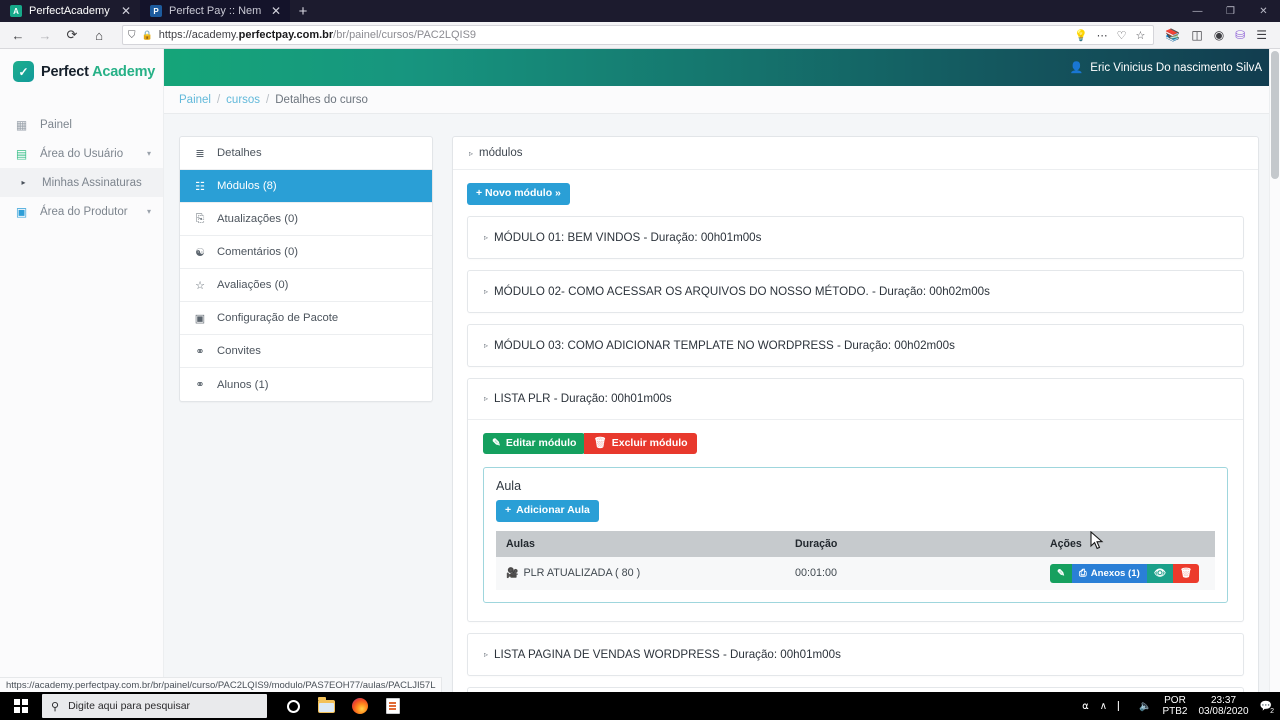 The height and width of the screenshot is (720, 1280). I want to click on file-icon: ⎘, so click(200, 218).